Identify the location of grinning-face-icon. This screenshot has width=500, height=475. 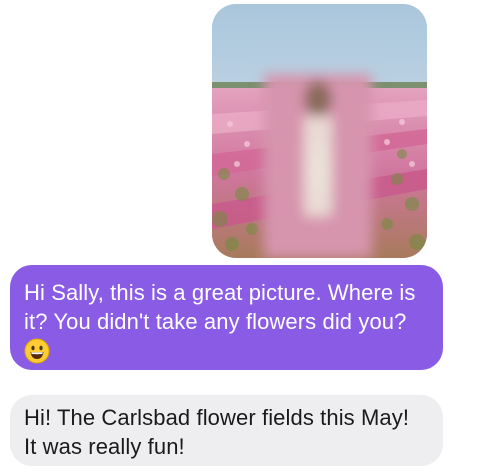
(37, 351).